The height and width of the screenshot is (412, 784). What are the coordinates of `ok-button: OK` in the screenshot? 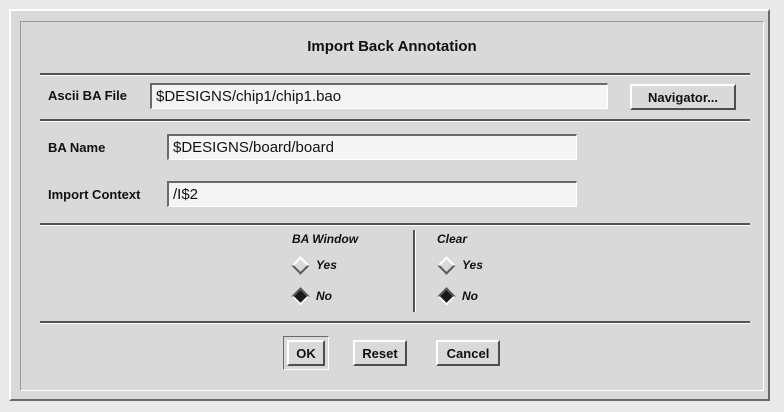 It's located at (306, 353).